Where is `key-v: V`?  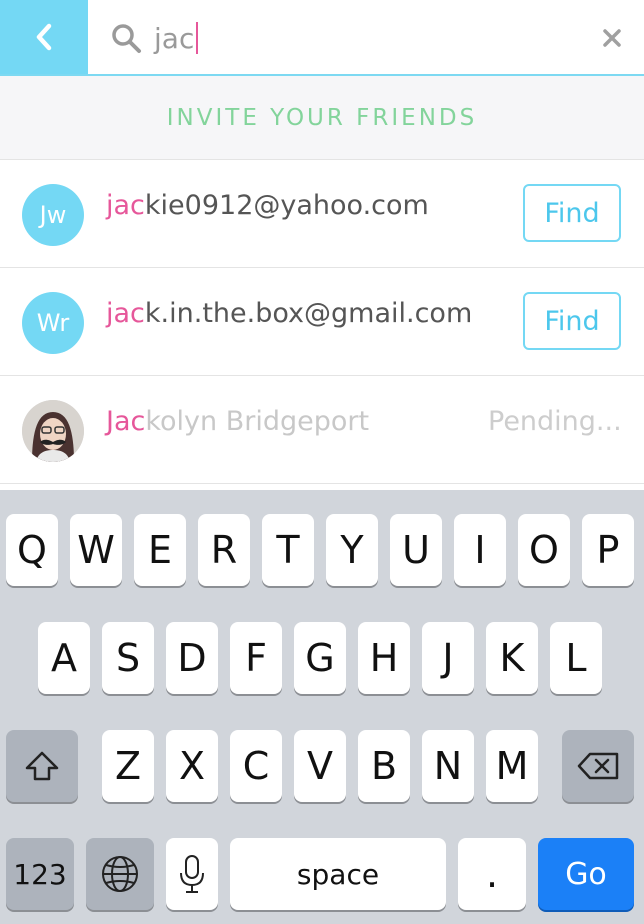
key-v: V is located at coordinates (320, 766).